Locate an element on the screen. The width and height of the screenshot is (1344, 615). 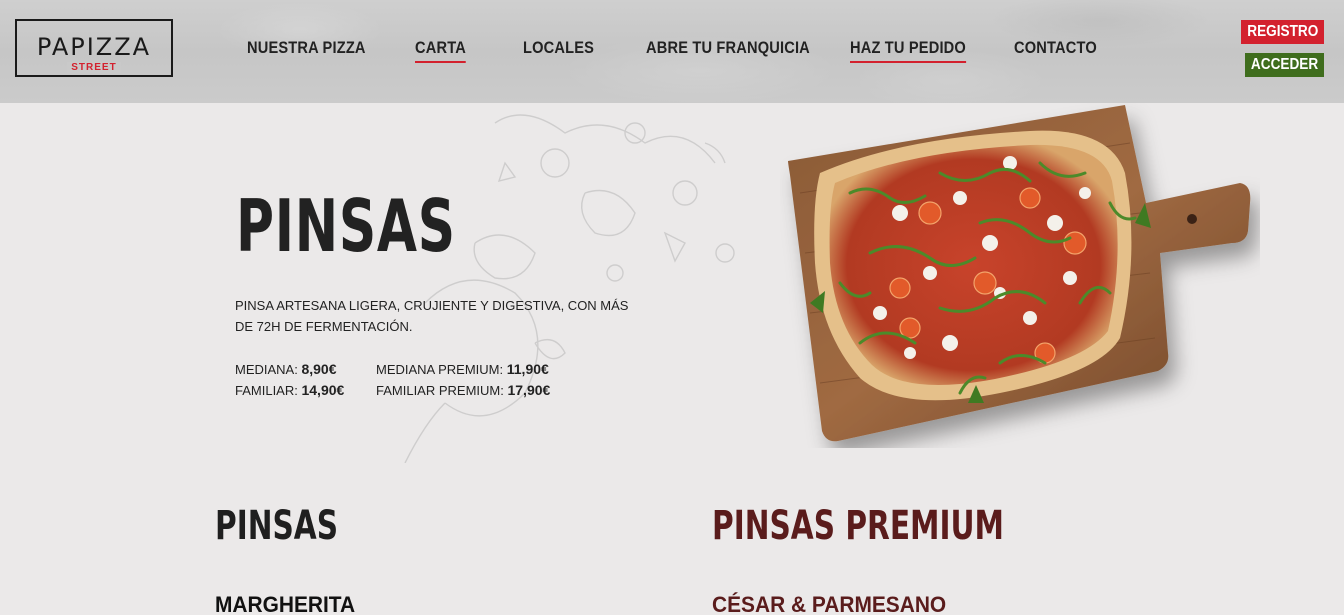
acceder-label: ACCEDER is located at coordinates (1284, 64).